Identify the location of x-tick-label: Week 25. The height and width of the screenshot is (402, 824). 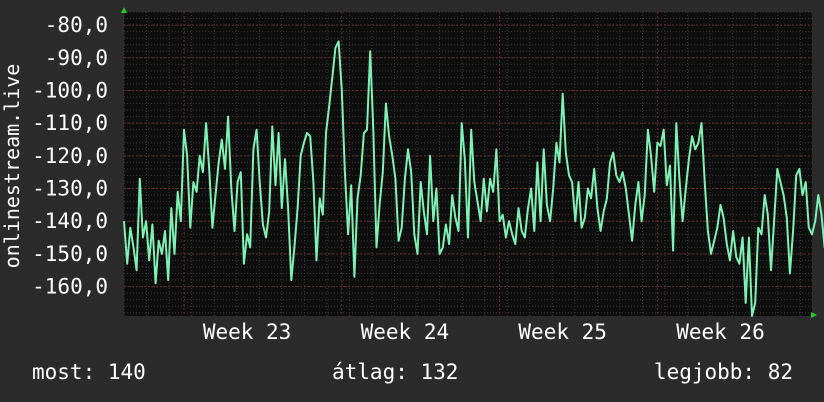
(562, 332).